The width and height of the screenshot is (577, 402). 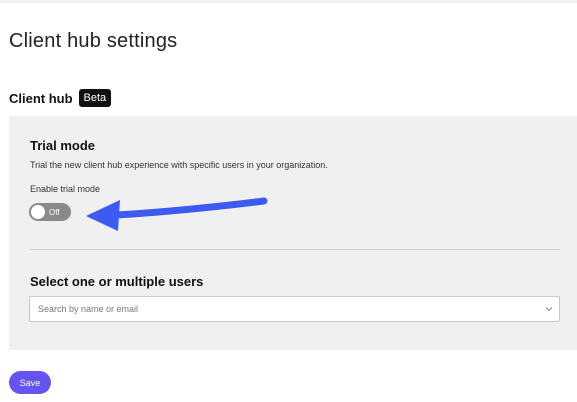 What do you see at coordinates (294, 249) in the screenshot?
I see `divider` at bounding box center [294, 249].